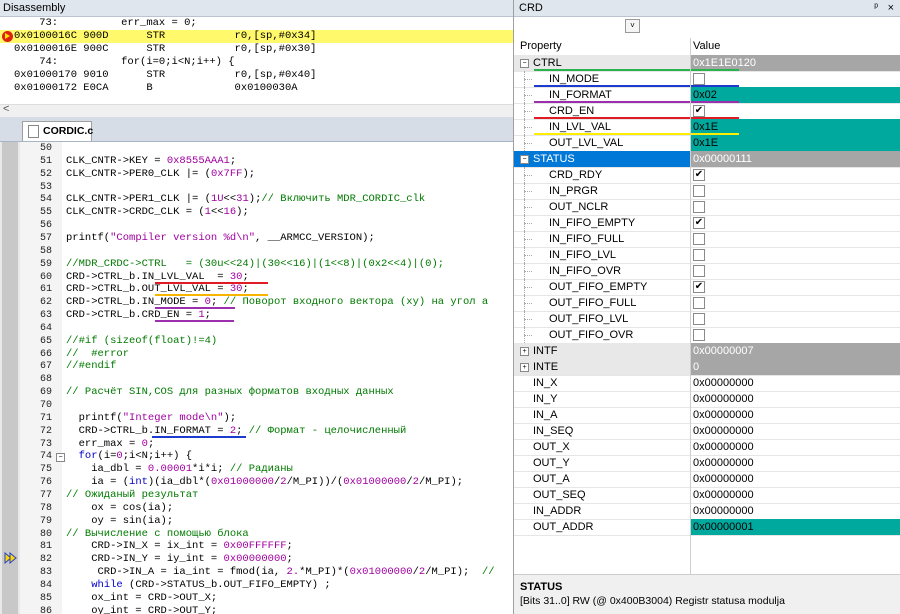 The height and width of the screenshot is (614, 900). I want to click on property-row-status: − STATUS 0x00000111, so click(707, 159).